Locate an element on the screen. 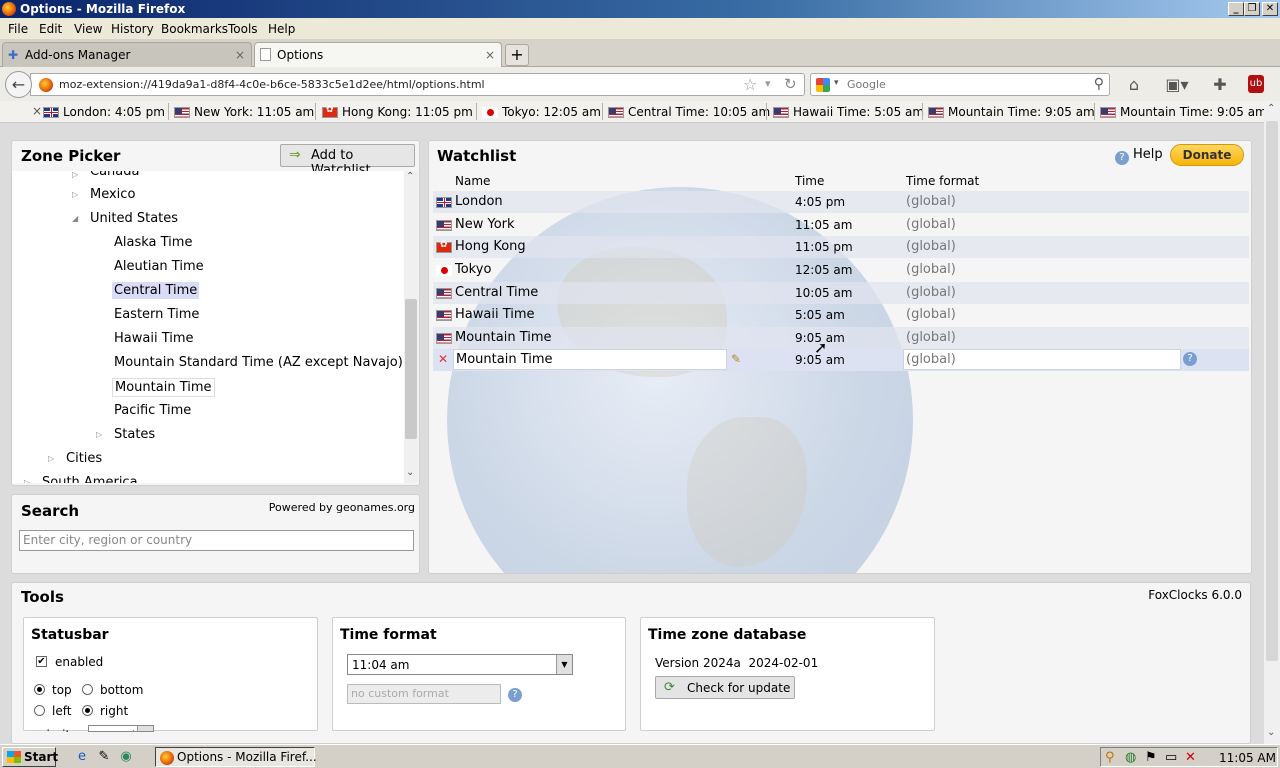 This screenshot has width=1280, height=768. collapse-icon: ◢ is located at coordinates (75, 218).